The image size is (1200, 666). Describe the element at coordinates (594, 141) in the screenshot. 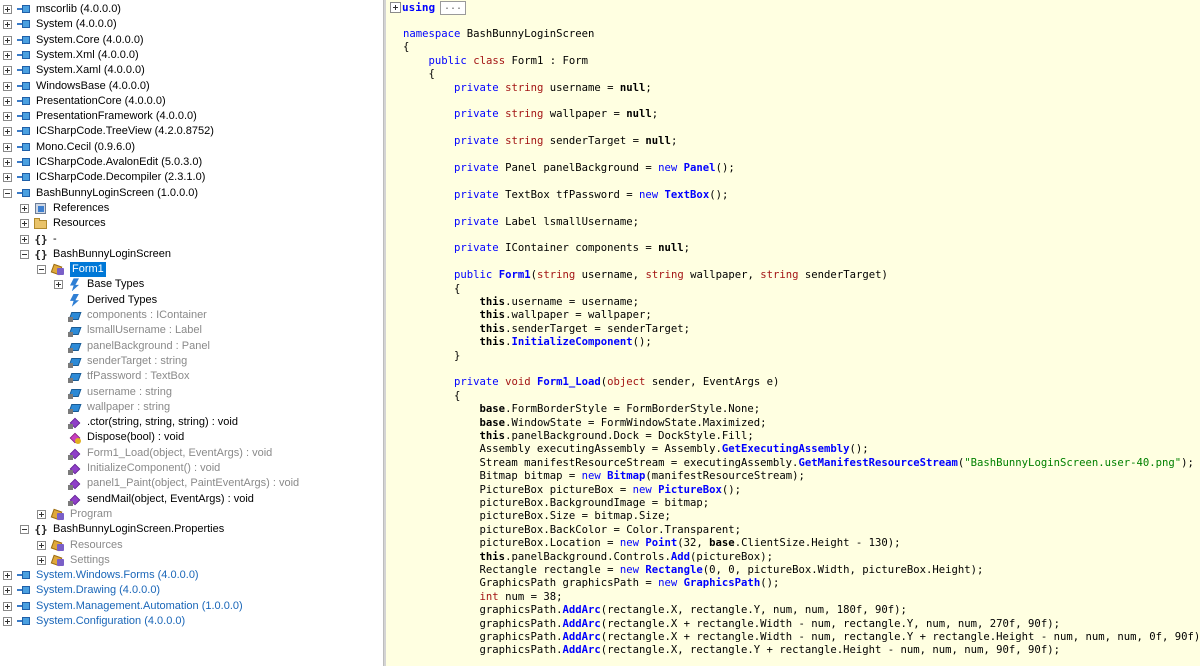

I see `code-token: senderTarget =` at that location.